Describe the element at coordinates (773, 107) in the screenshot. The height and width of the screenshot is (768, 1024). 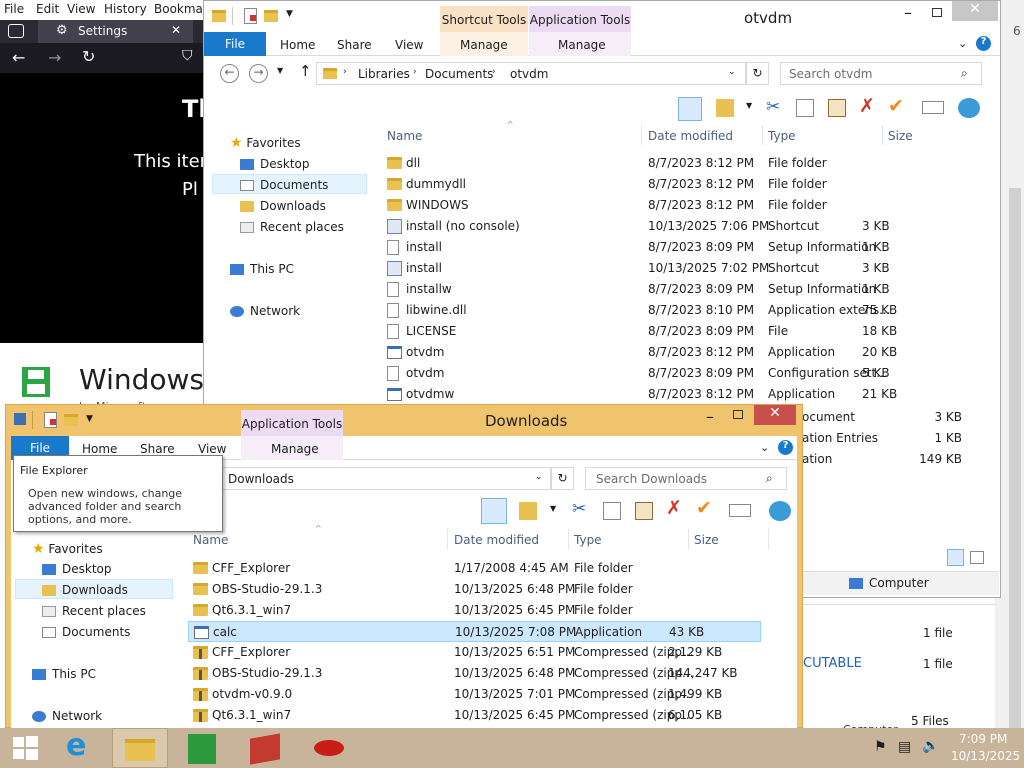
I see `cut-icon: ✂` at that location.